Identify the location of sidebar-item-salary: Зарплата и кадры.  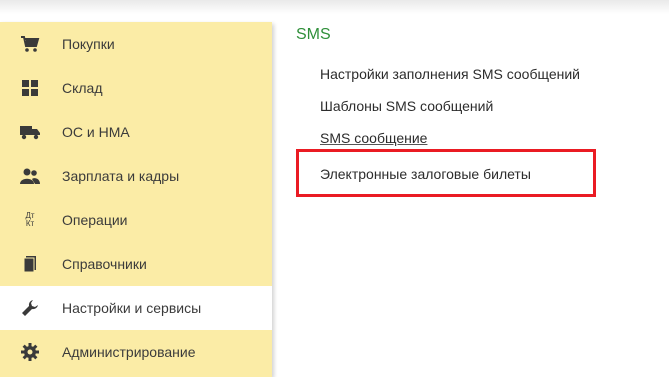
(136, 176).